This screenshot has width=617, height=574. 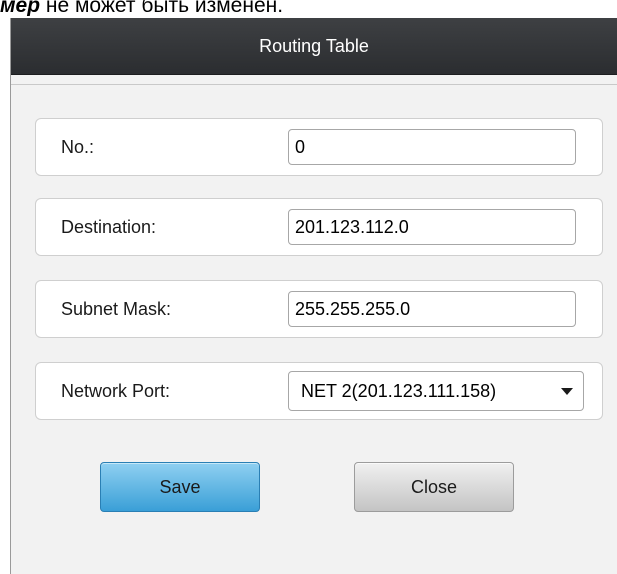 I want to click on no-label: No.:, so click(x=78, y=147).